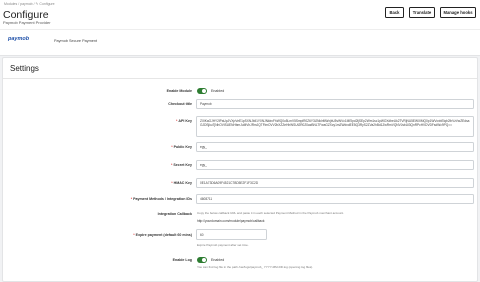 The image size is (480, 282). What do you see at coordinates (218, 260) in the screenshot?
I see `enable-log-state: Enabled` at bounding box center [218, 260].